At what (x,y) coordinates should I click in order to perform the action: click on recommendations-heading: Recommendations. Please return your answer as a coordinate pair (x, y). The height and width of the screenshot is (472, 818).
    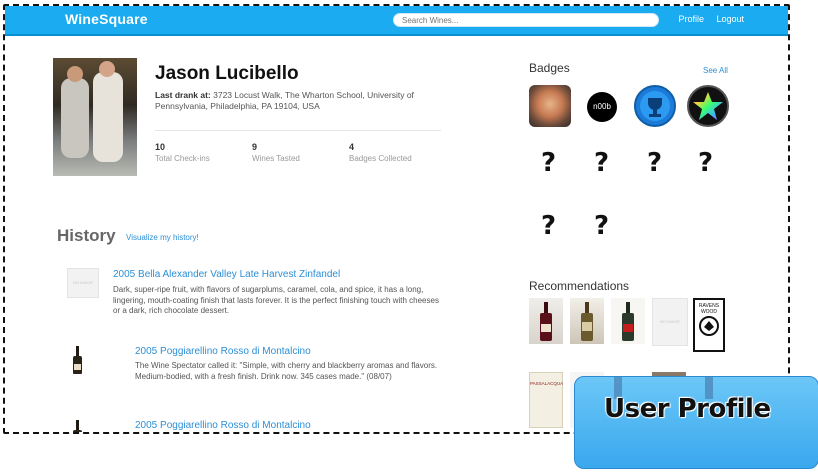
    Looking at the image, I should click on (579, 286).